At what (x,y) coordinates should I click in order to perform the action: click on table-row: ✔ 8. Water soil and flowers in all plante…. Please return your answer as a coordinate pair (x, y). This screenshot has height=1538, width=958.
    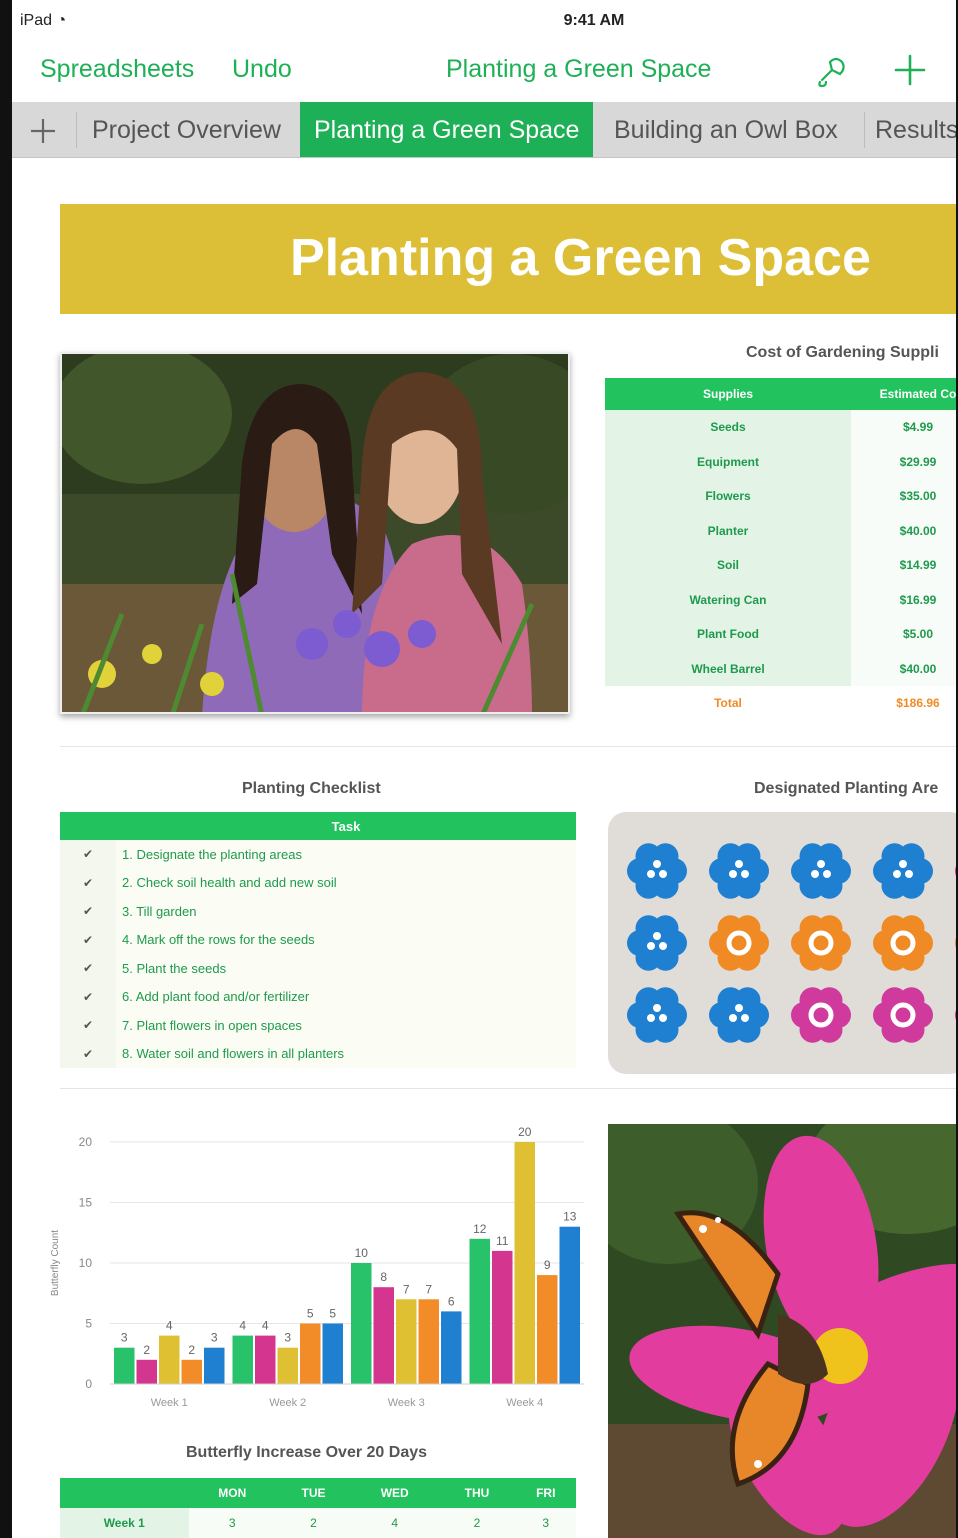
    Looking at the image, I should click on (318, 1053).